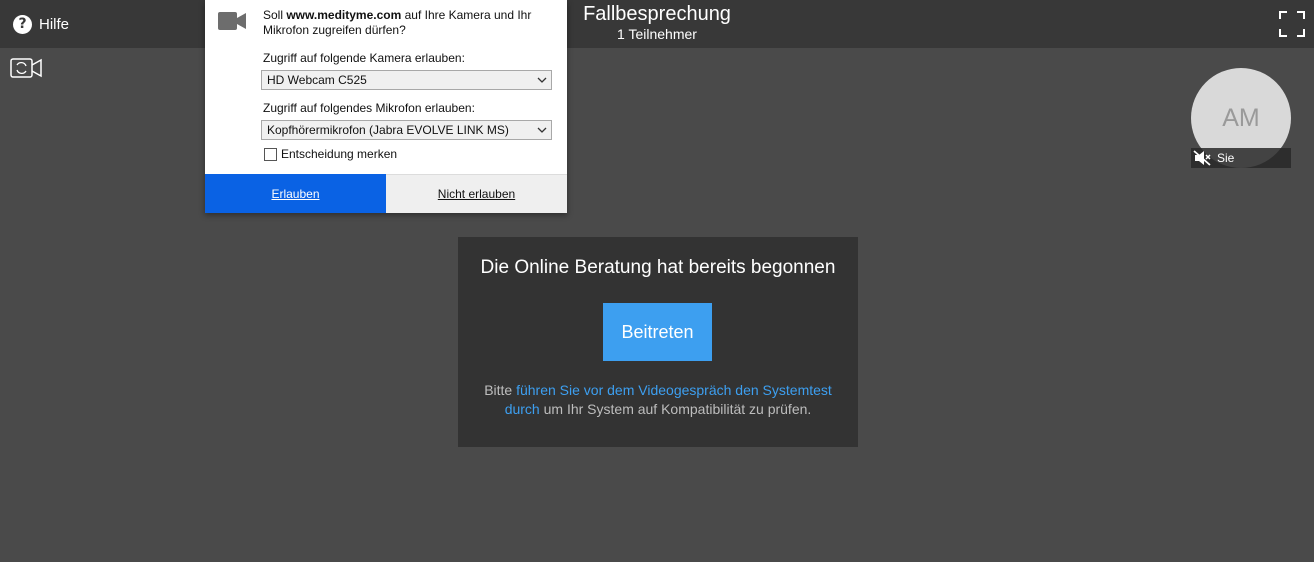  What do you see at coordinates (317, 80) in the screenshot?
I see `camera-select-value: HD Webcam C525` at bounding box center [317, 80].